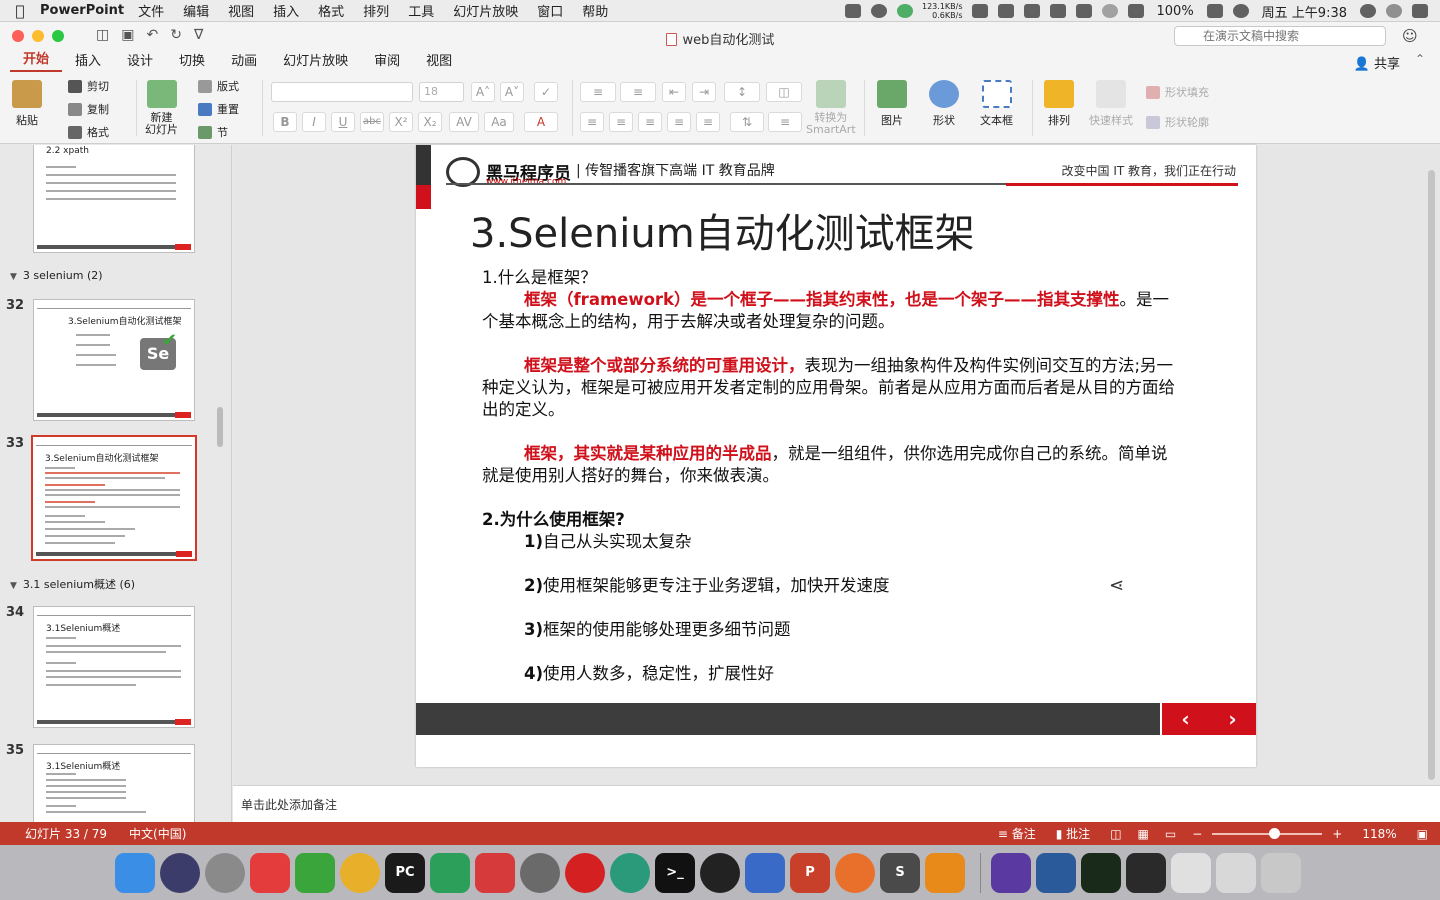 Image resolution: width=1440 pixels, height=900 pixels. What do you see at coordinates (1143, 834) in the screenshot?
I see `slide-sorter-icon: ▦` at bounding box center [1143, 834].